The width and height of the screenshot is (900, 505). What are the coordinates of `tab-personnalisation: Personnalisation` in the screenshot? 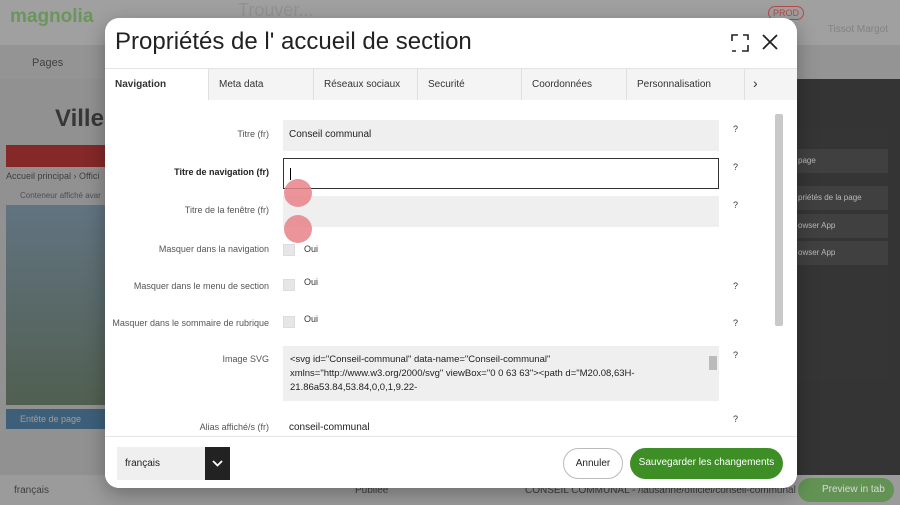 It's located at (686, 84).